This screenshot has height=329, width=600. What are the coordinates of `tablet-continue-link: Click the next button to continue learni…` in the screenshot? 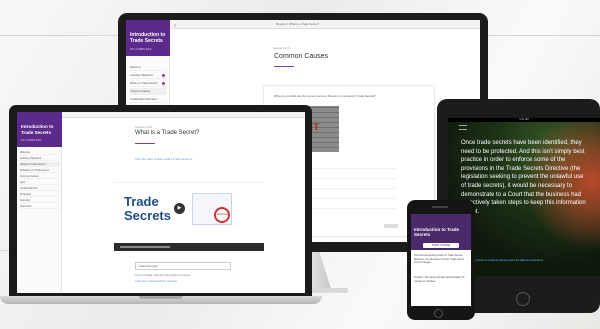 It's located at (526, 260).